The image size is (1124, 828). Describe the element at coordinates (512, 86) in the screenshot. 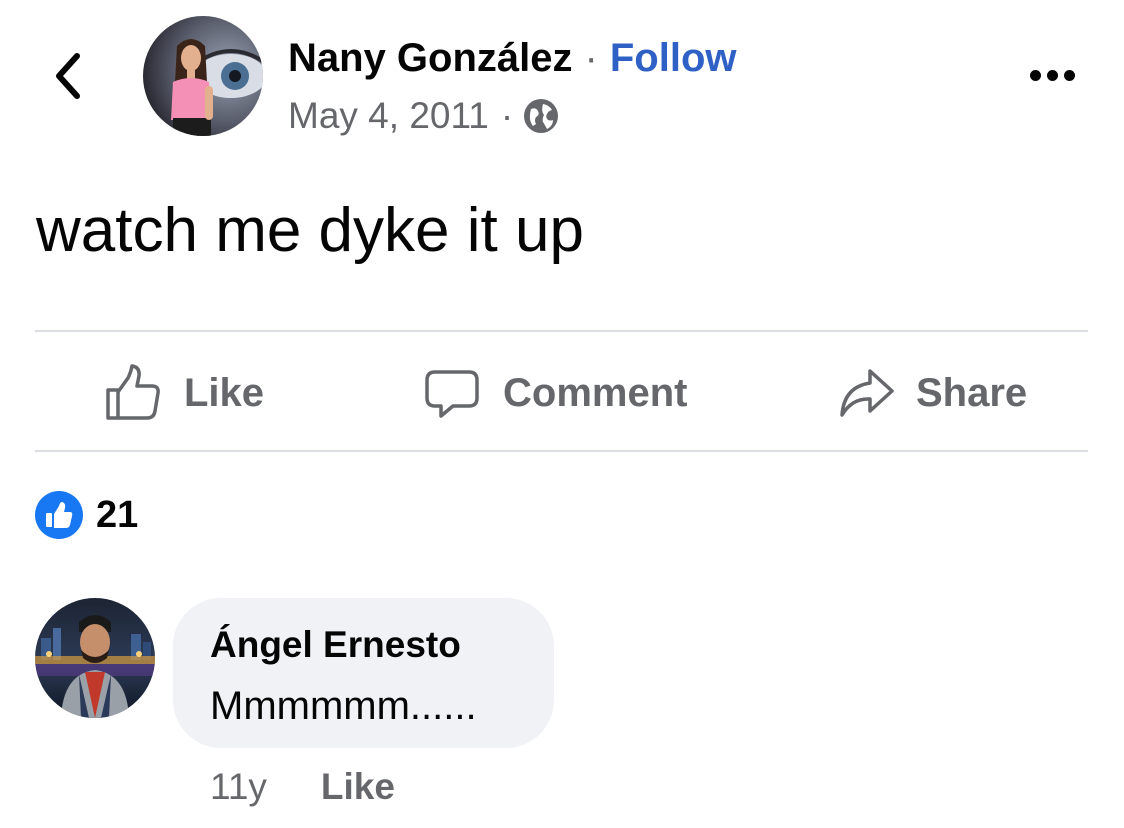

I see `post-header: Nany González · Follow May 4, 2011 ·` at that location.